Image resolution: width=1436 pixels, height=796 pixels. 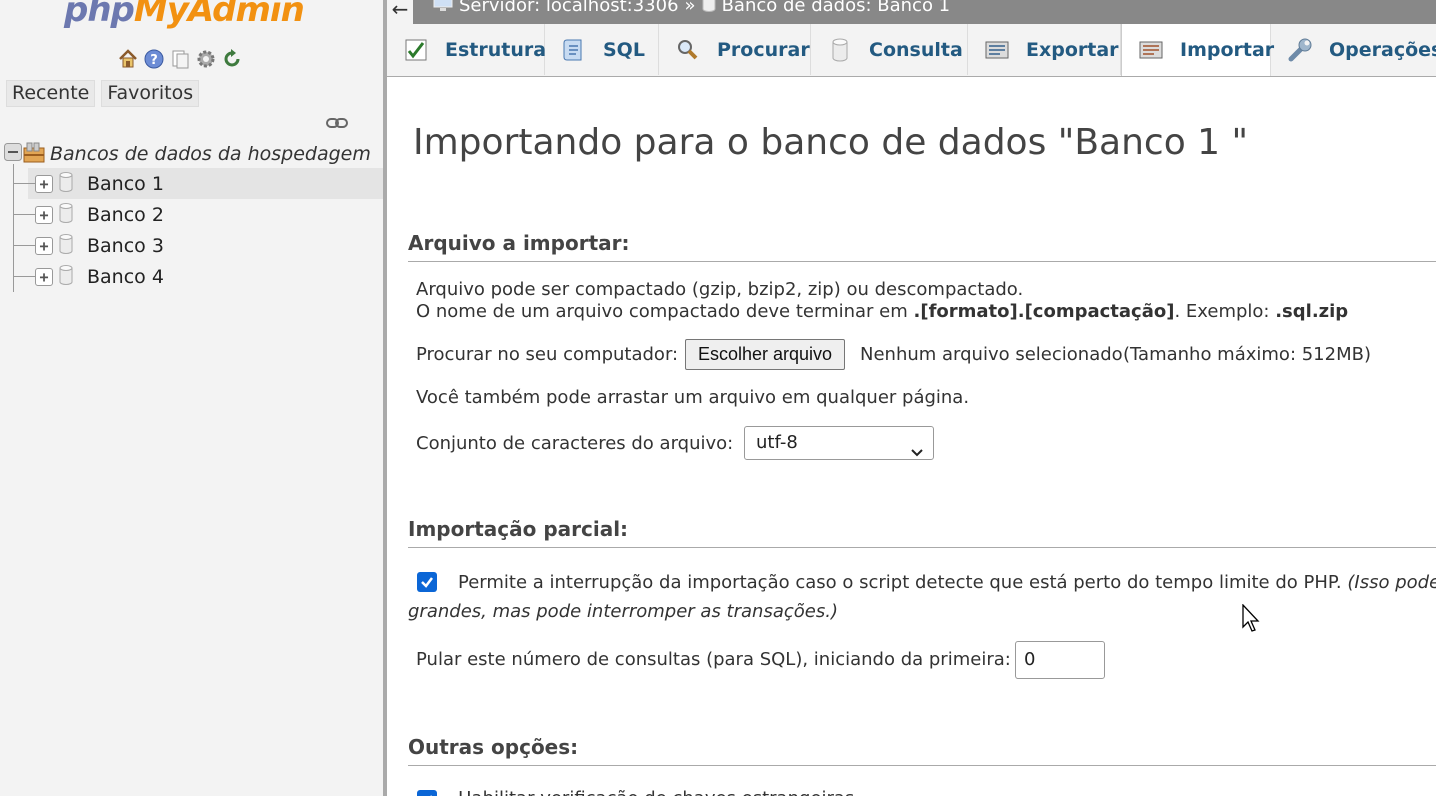 I want to click on tree-item-banco-2: + Banco 2, so click(x=198, y=214).